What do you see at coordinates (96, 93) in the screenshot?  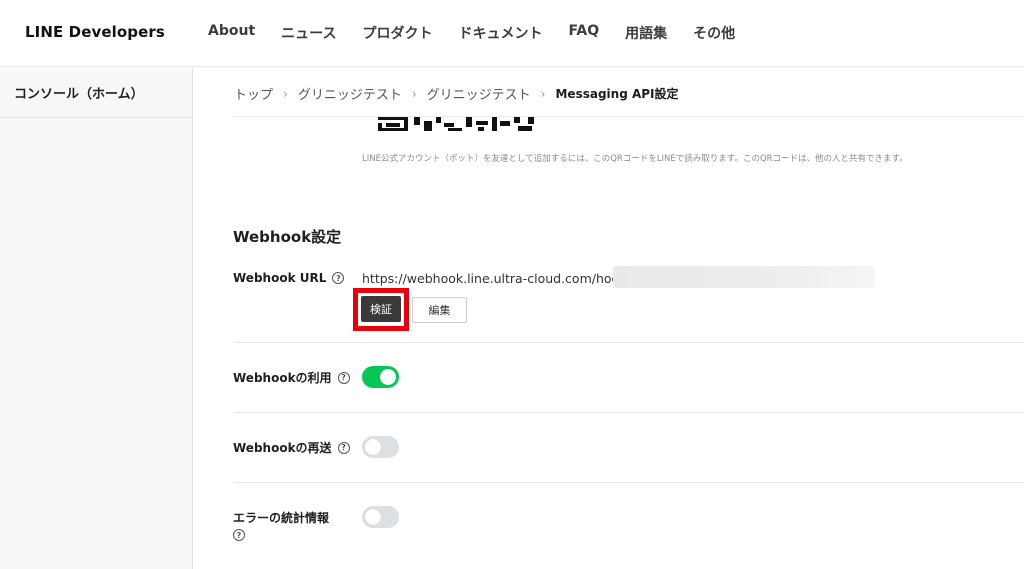 I see `sidebar-item-console-home: コンソール（ホーム）` at bounding box center [96, 93].